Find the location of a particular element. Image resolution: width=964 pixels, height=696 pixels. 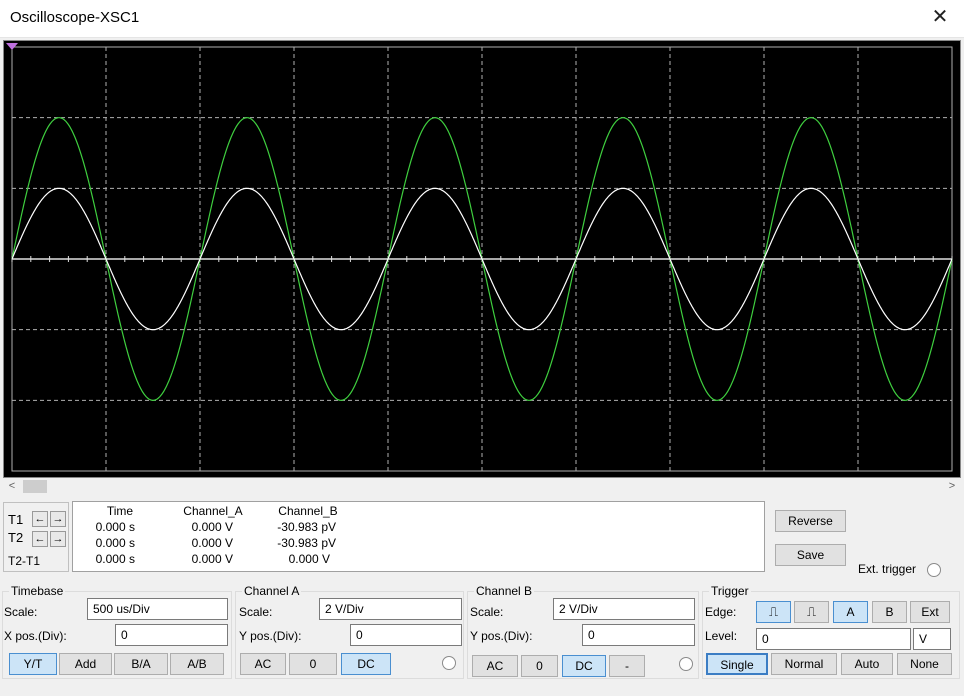

mode-yt-button: Y/T is located at coordinates (33, 664).